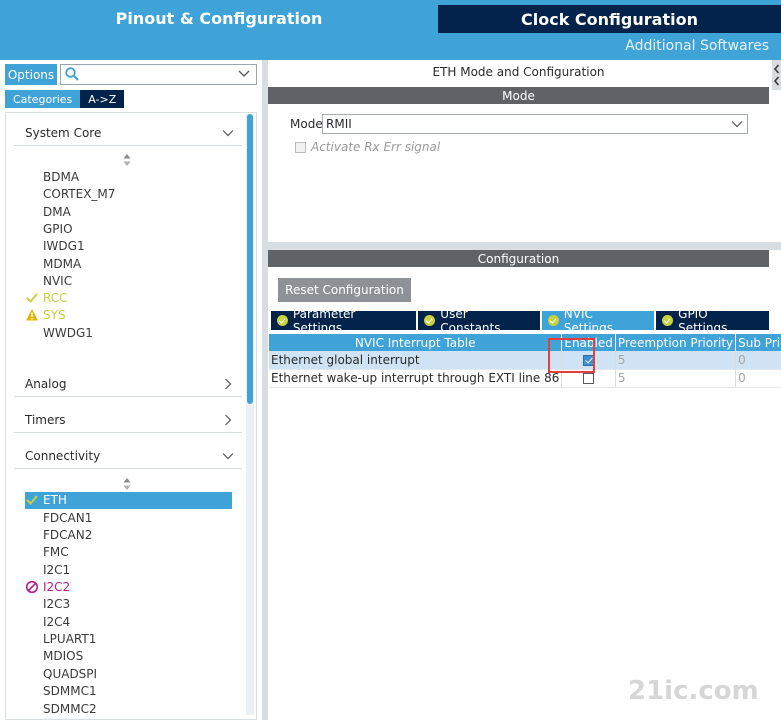 Image resolution: width=781 pixels, height=720 pixels. I want to click on tab-pinout-configuration: Pinout & Configuration, so click(219, 18).